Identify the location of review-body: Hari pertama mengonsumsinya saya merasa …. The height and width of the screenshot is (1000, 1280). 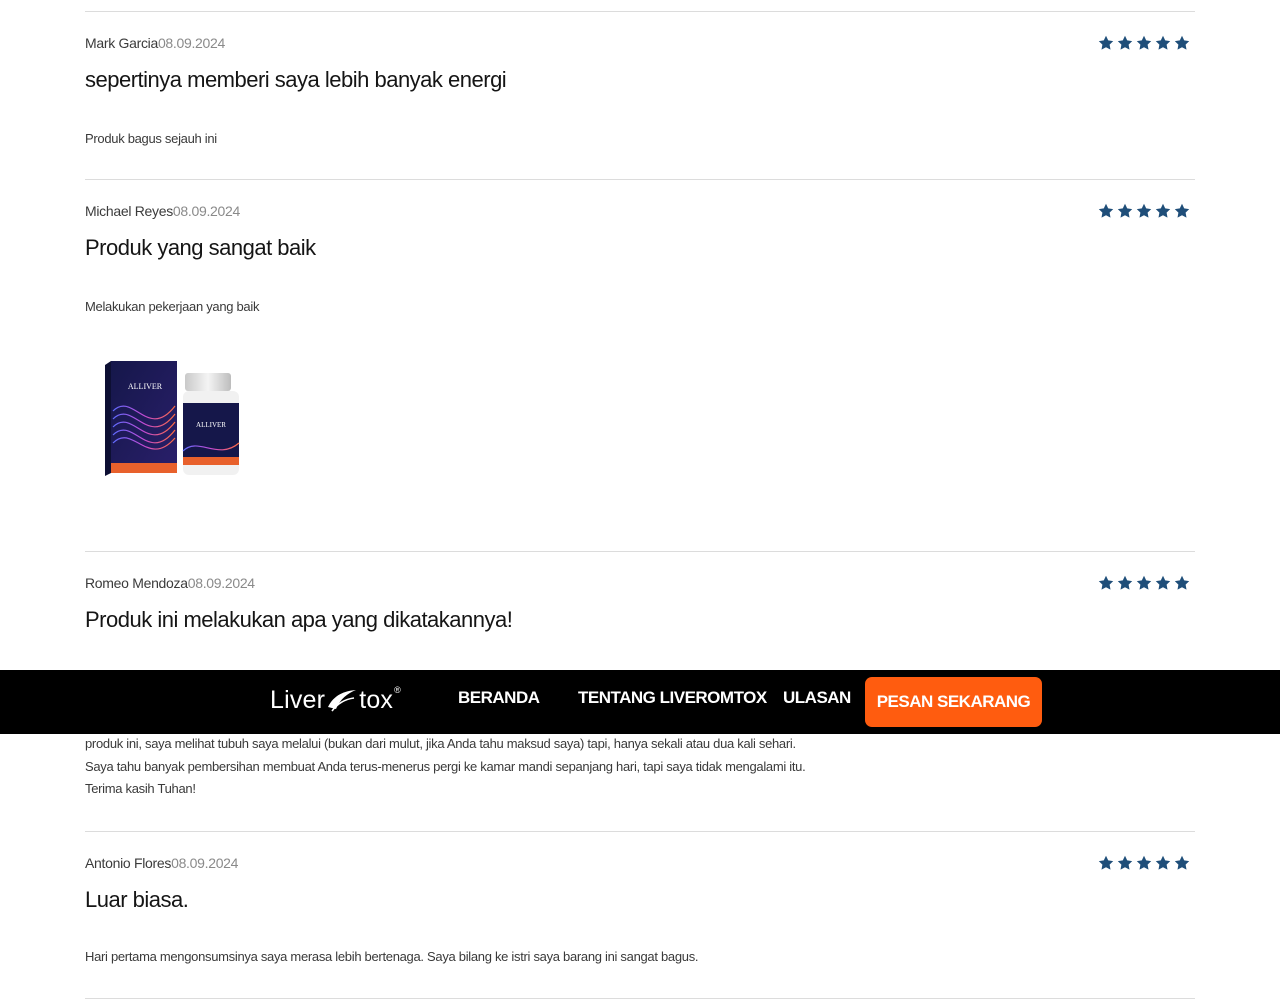
(392, 957).